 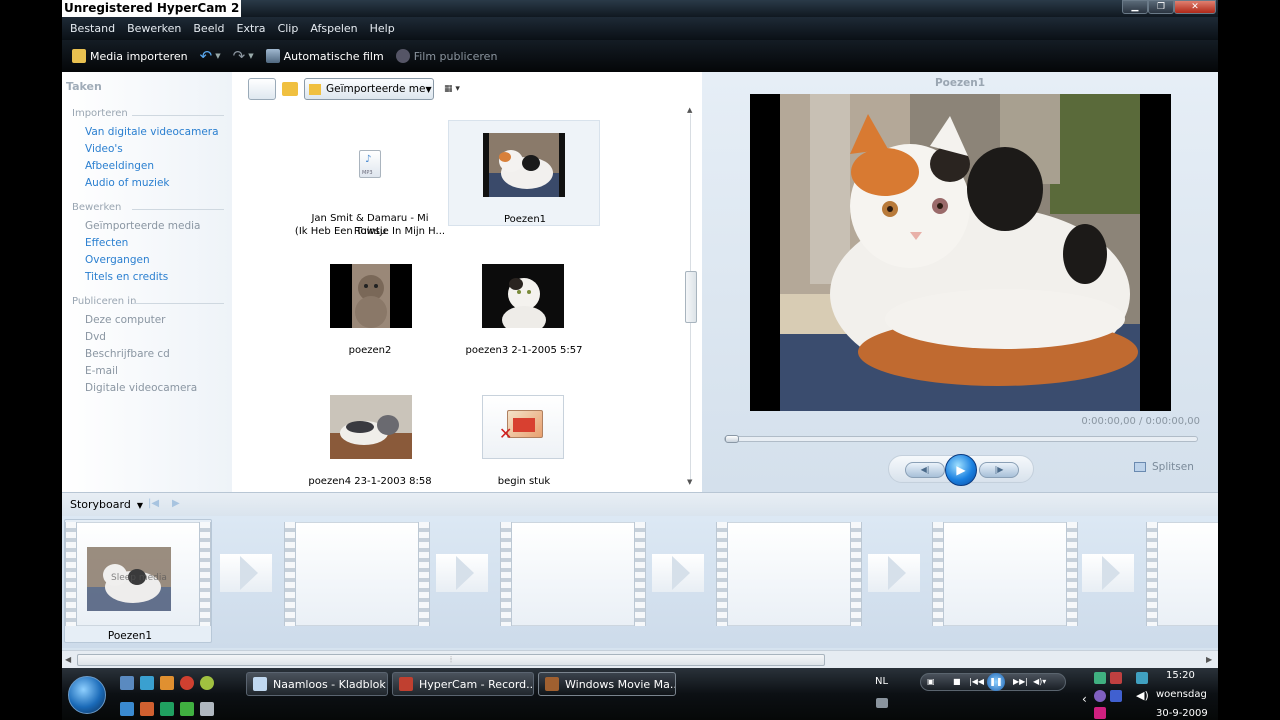 I want to click on menu-clip: Clip, so click(x=288, y=28).